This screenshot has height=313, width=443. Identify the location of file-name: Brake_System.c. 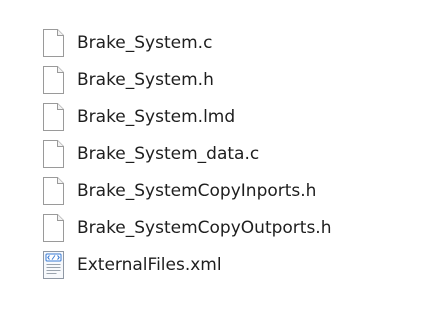
(145, 43).